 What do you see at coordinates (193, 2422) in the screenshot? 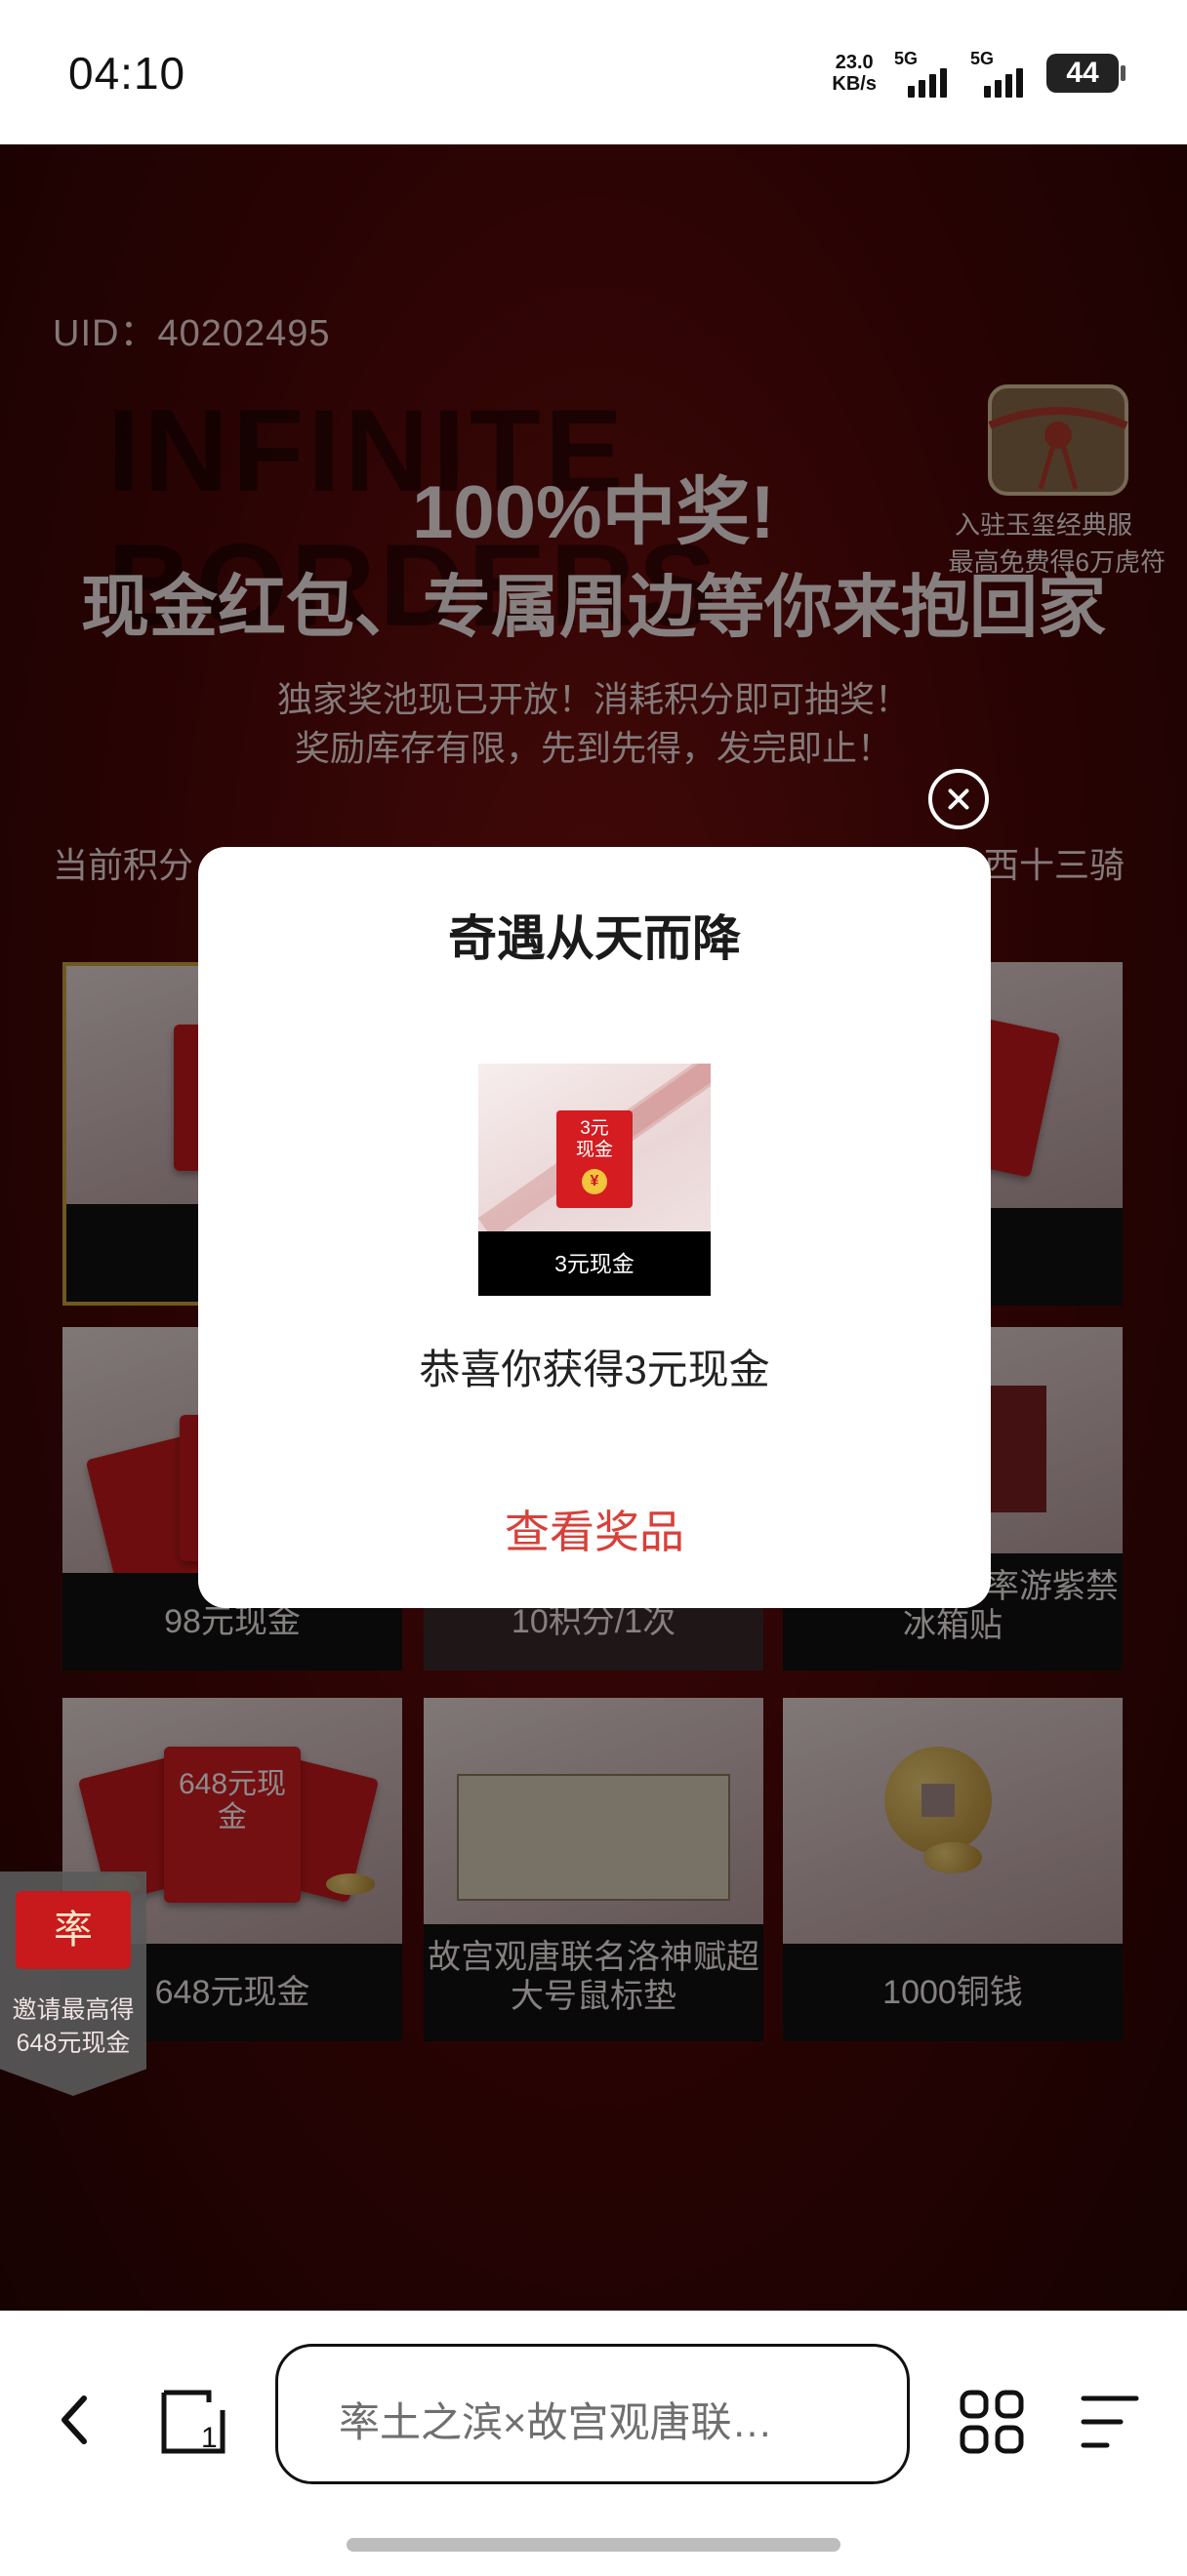
I see `tabs-button: 1` at bounding box center [193, 2422].